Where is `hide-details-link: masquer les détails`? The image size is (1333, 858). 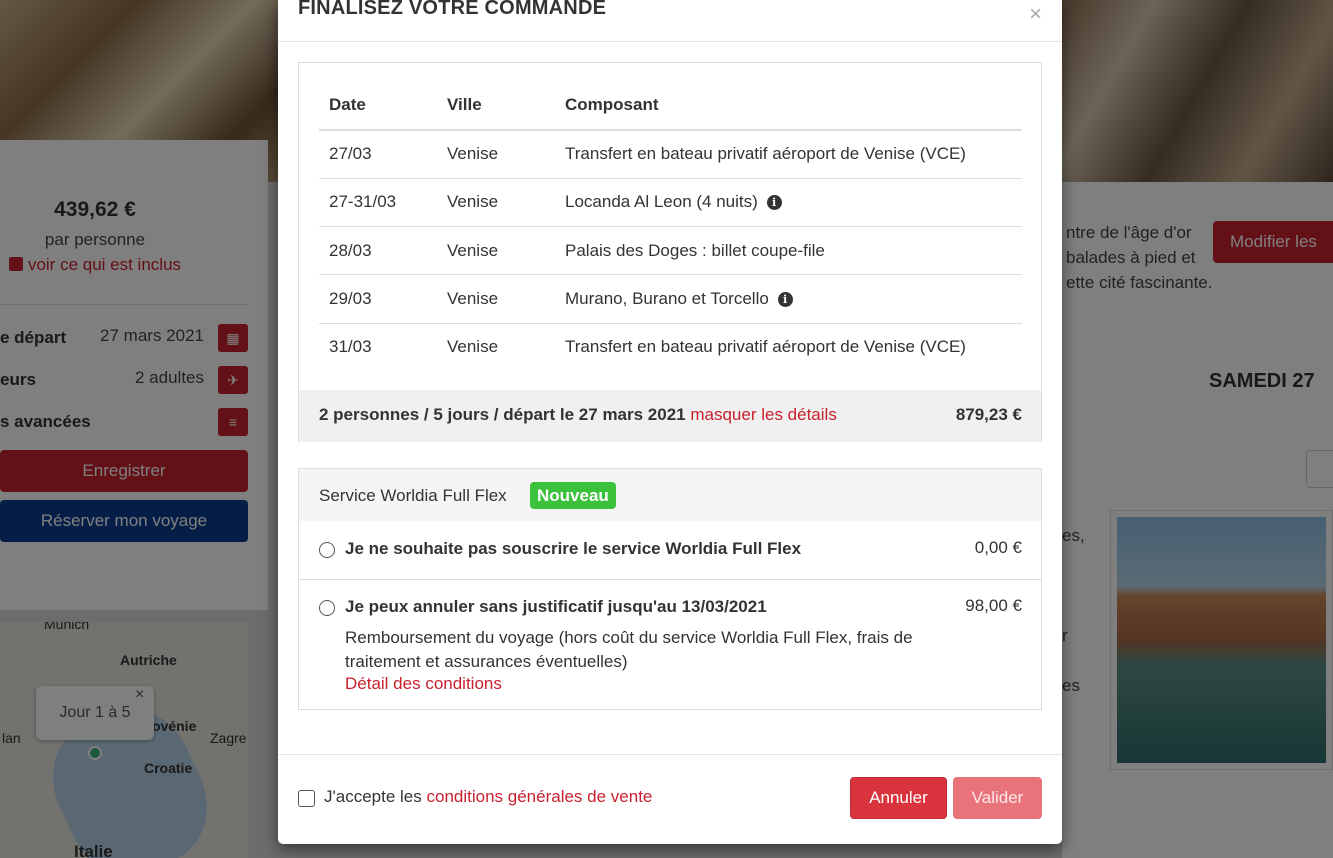 hide-details-link: masquer les détails is located at coordinates (763, 414).